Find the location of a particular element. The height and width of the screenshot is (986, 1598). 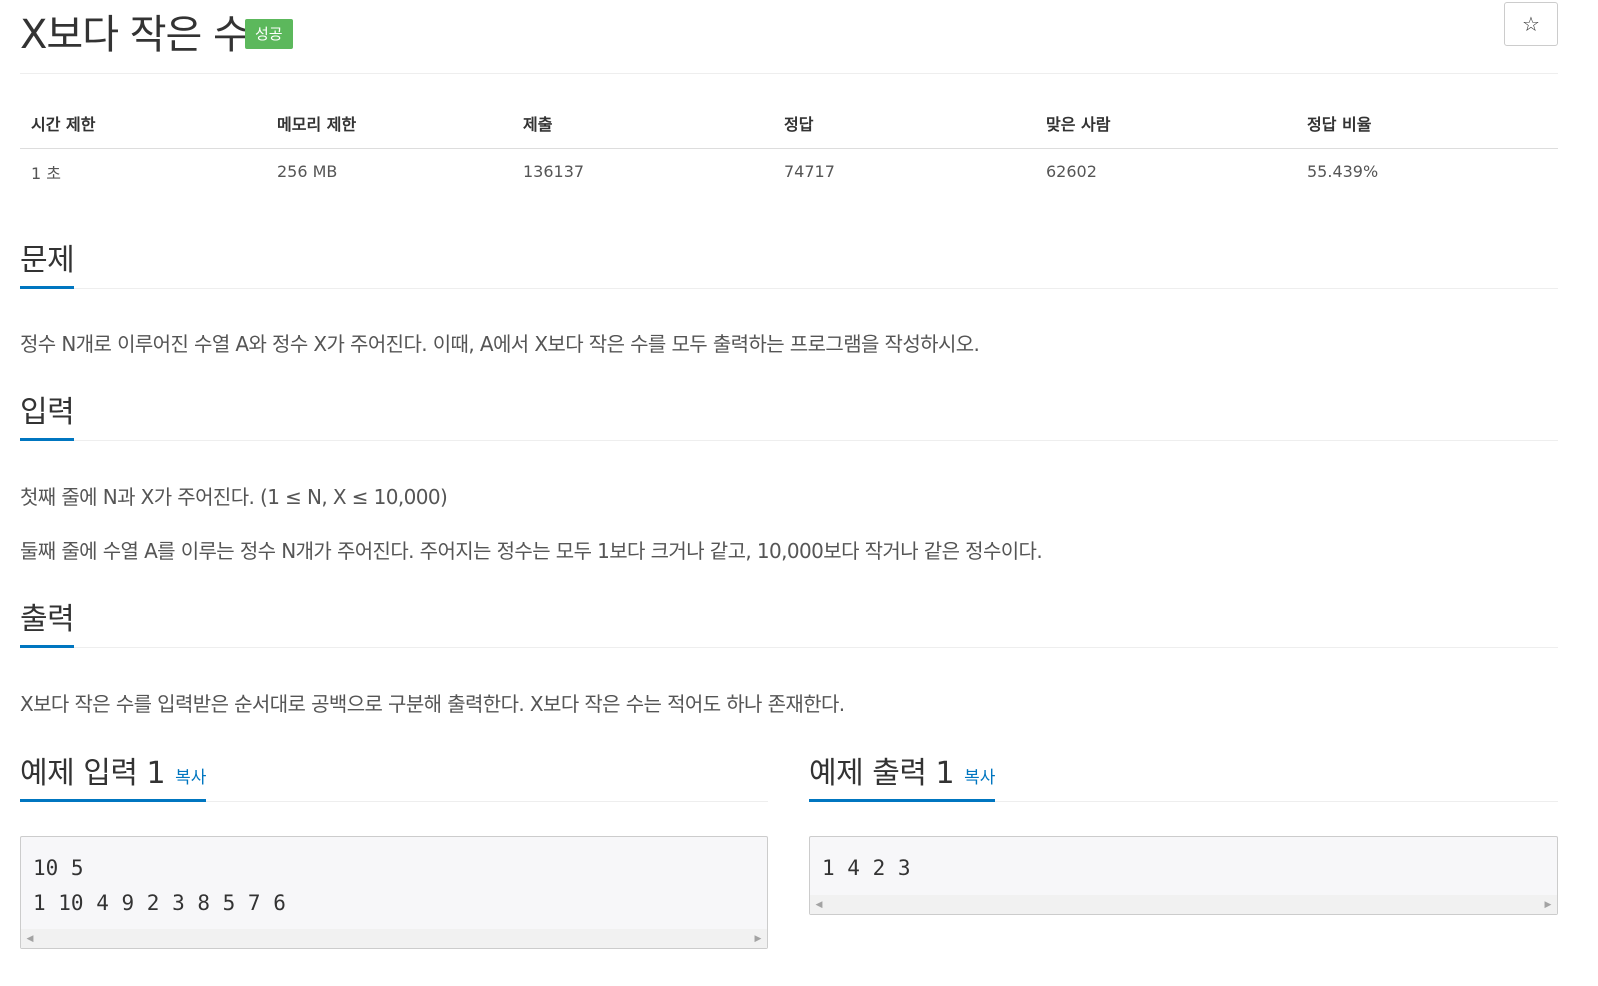

output-section-header: 출력 is located at coordinates (789, 624).